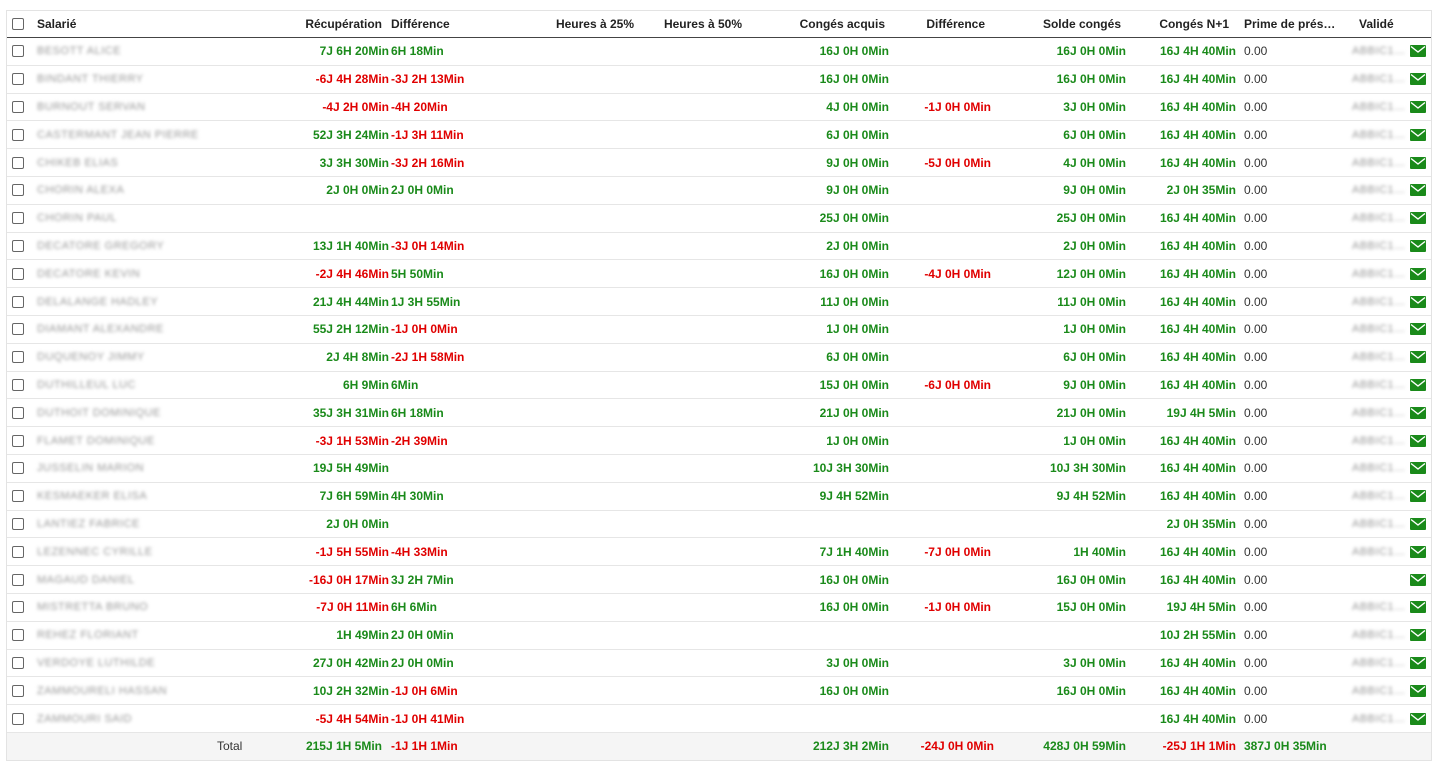 Image resolution: width=1439 pixels, height=764 pixels. I want to click on employee-name: VERDOYE LUTHILDE, so click(122, 663).